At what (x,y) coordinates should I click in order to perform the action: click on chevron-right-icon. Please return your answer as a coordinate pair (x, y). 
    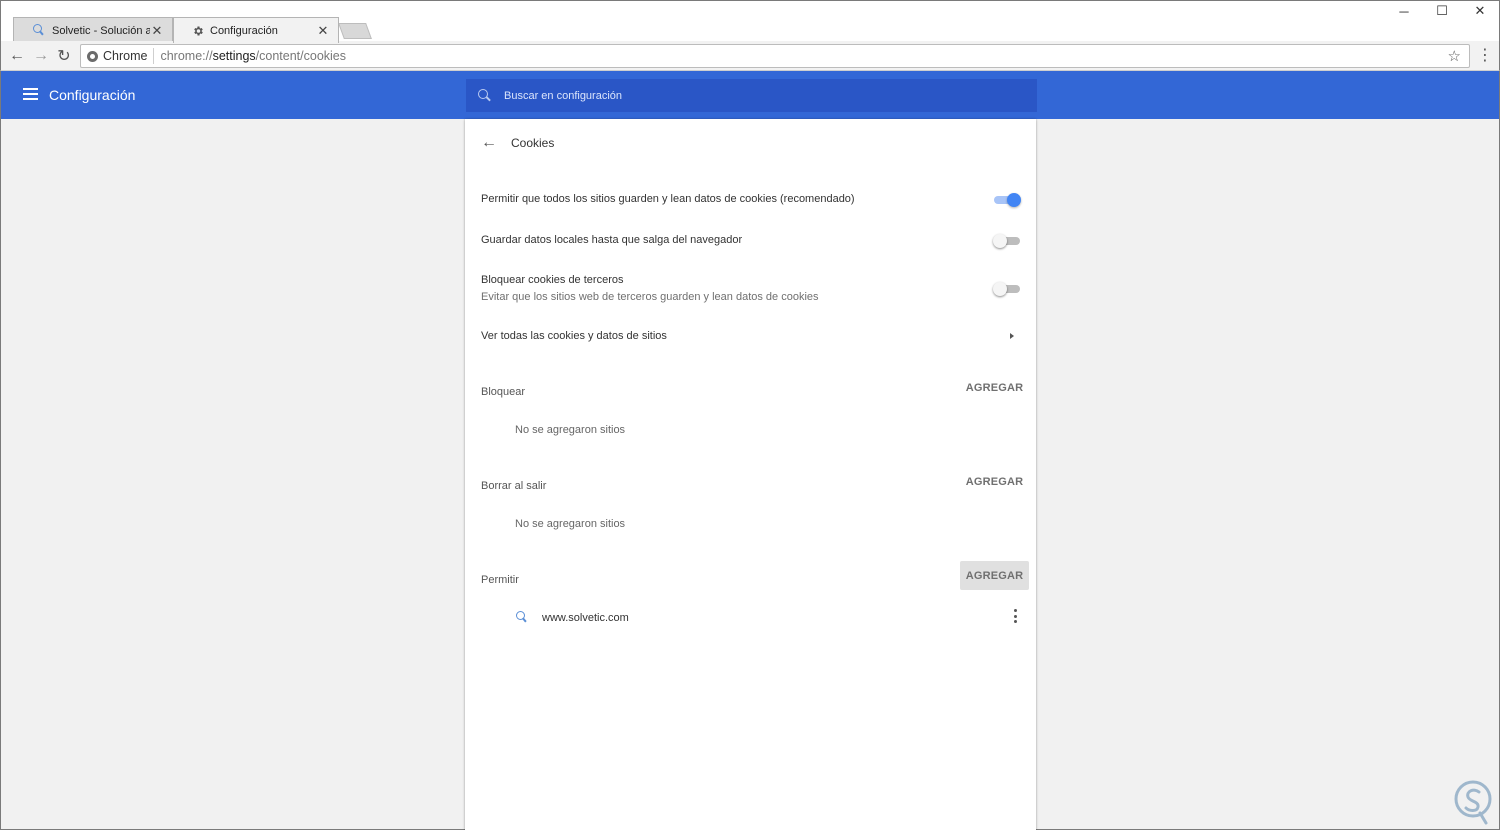
    Looking at the image, I should click on (1012, 336).